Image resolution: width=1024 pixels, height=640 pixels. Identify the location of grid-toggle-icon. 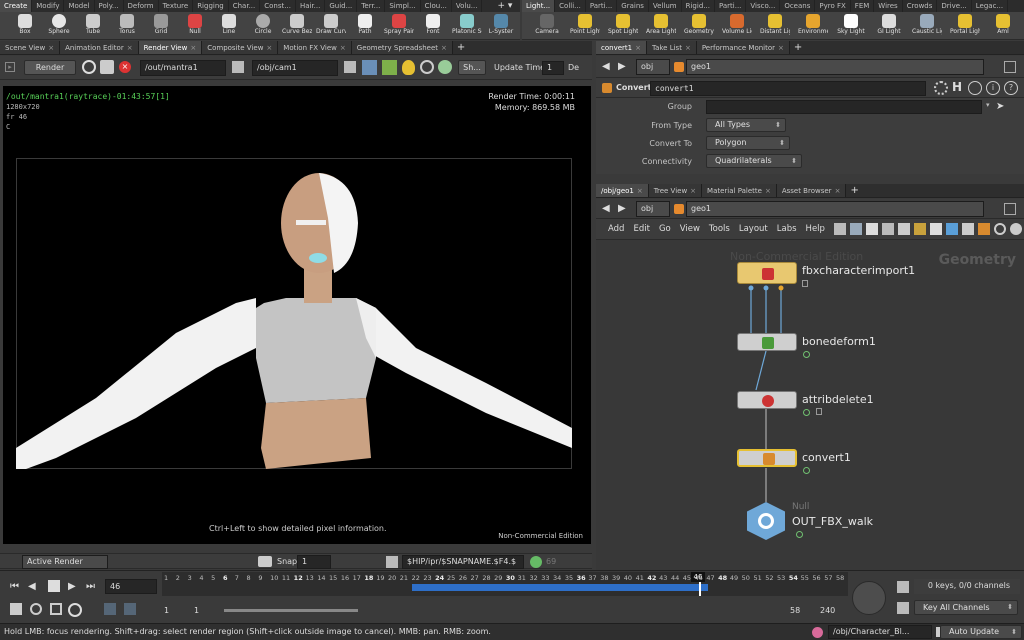
(872, 229).